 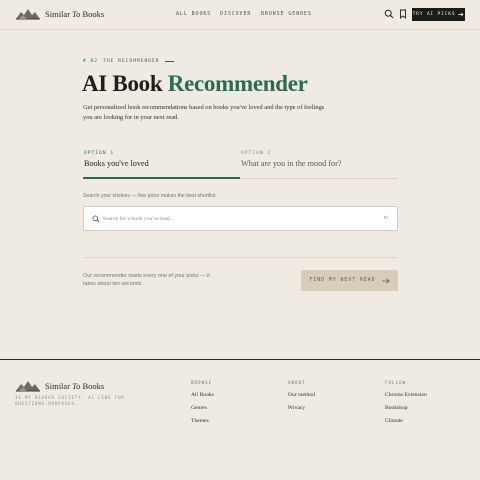 I want to click on footer-column-browse: BROWSE All Books Genres Themes, so click(x=202, y=405).